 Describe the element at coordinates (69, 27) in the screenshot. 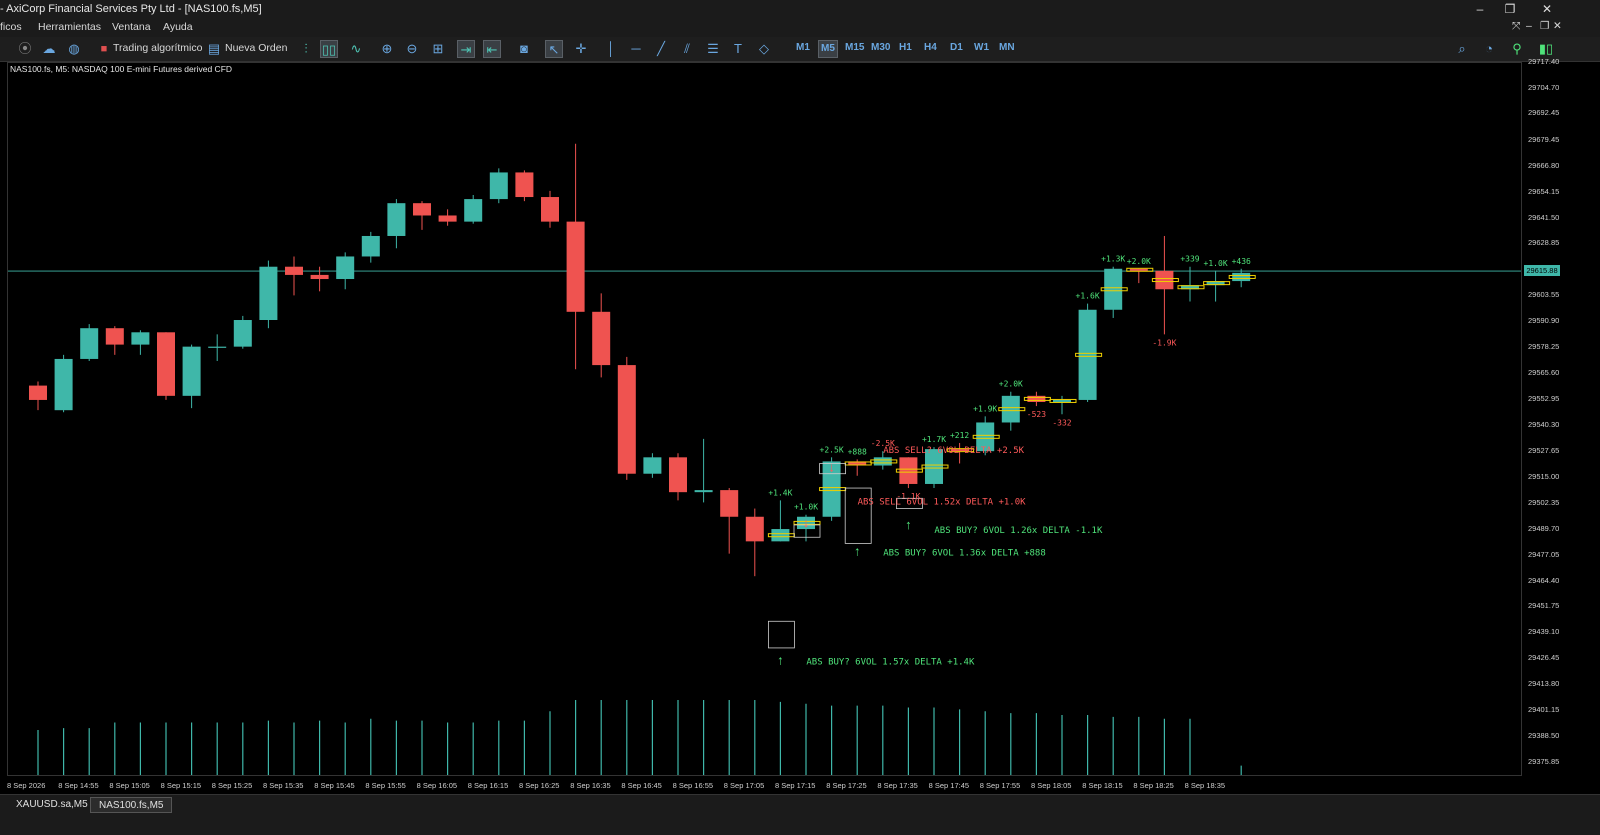

I see `menu-herramientas: Herramientas` at that location.